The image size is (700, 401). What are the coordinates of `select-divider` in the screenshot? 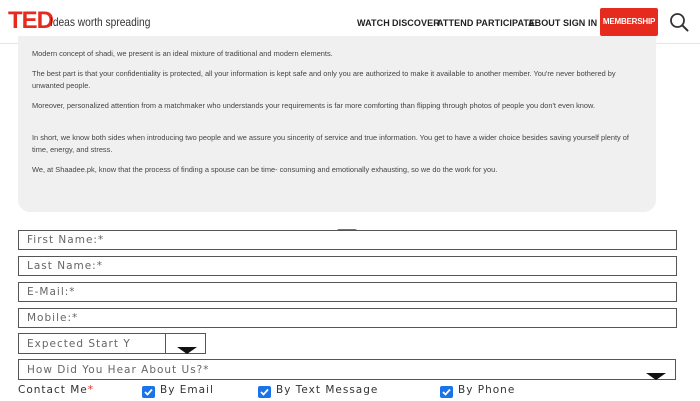 It's located at (165, 343).